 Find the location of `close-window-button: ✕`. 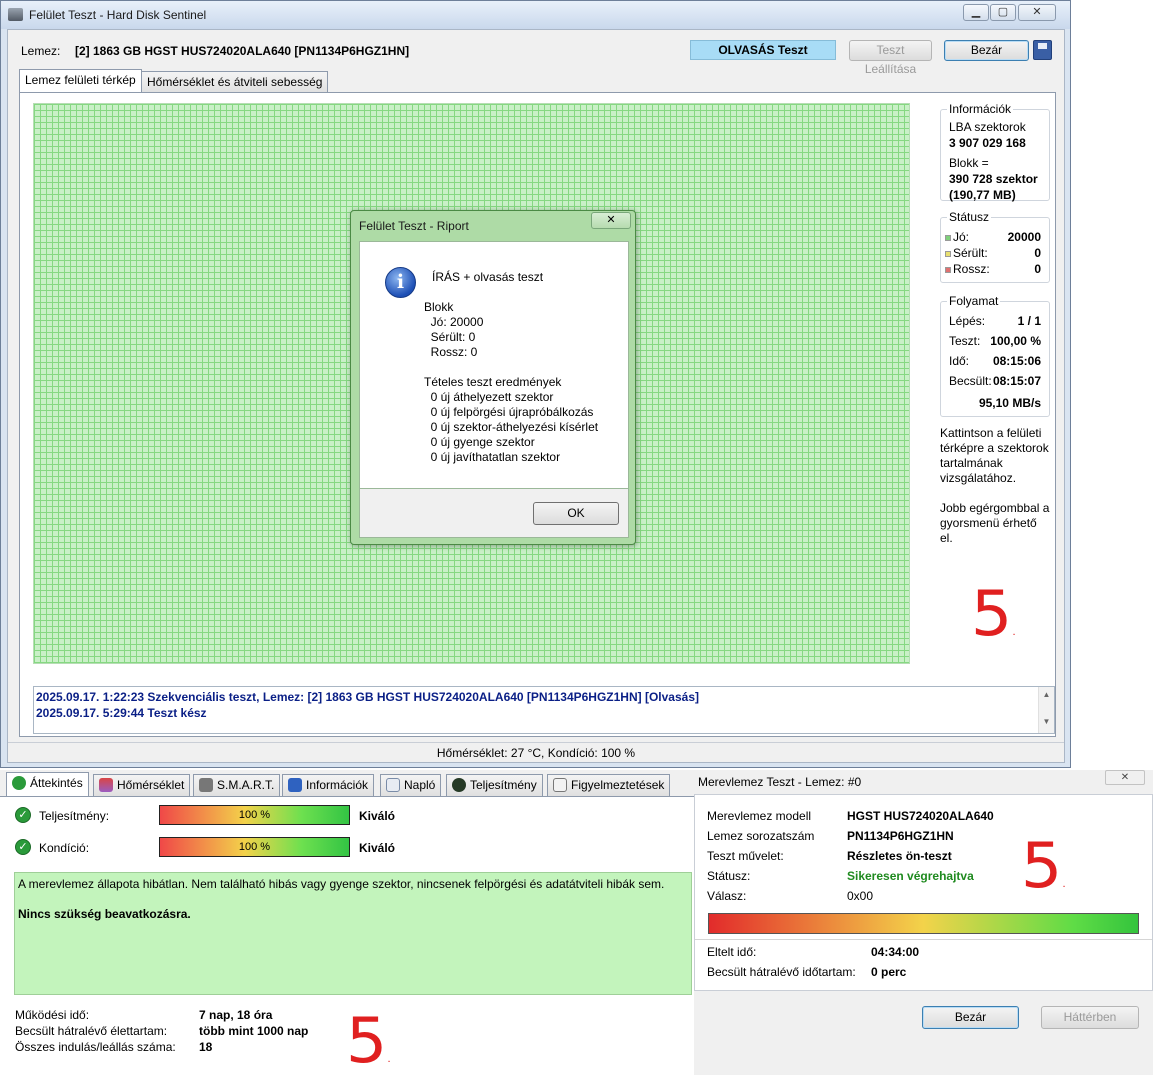

close-window-button: ✕ is located at coordinates (1037, 12).